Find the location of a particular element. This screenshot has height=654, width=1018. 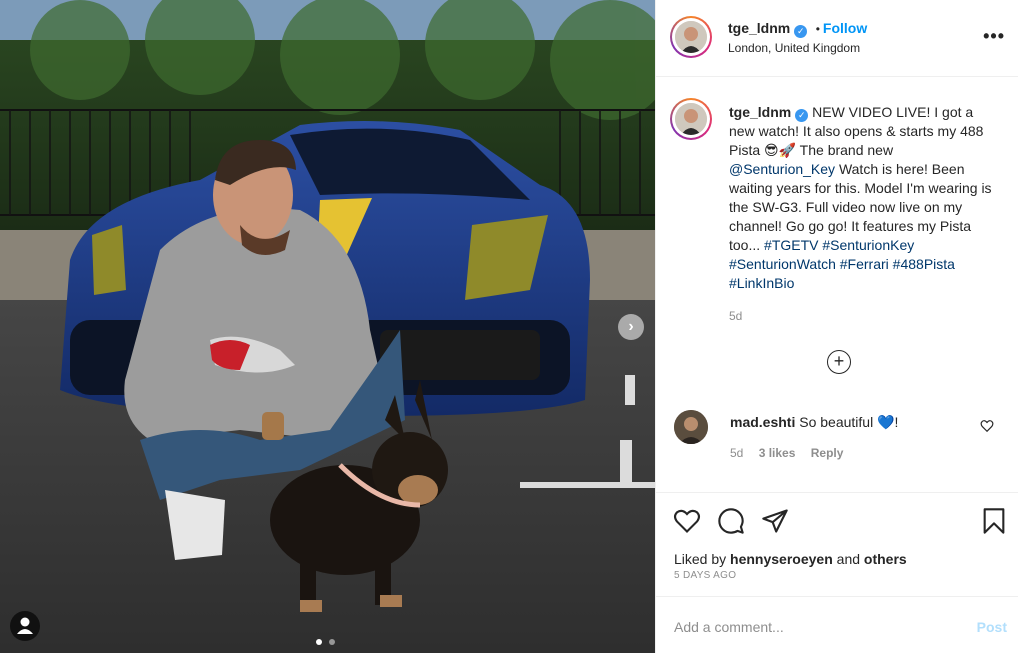

tagged-users-icon is located at coordinates (25, 626).